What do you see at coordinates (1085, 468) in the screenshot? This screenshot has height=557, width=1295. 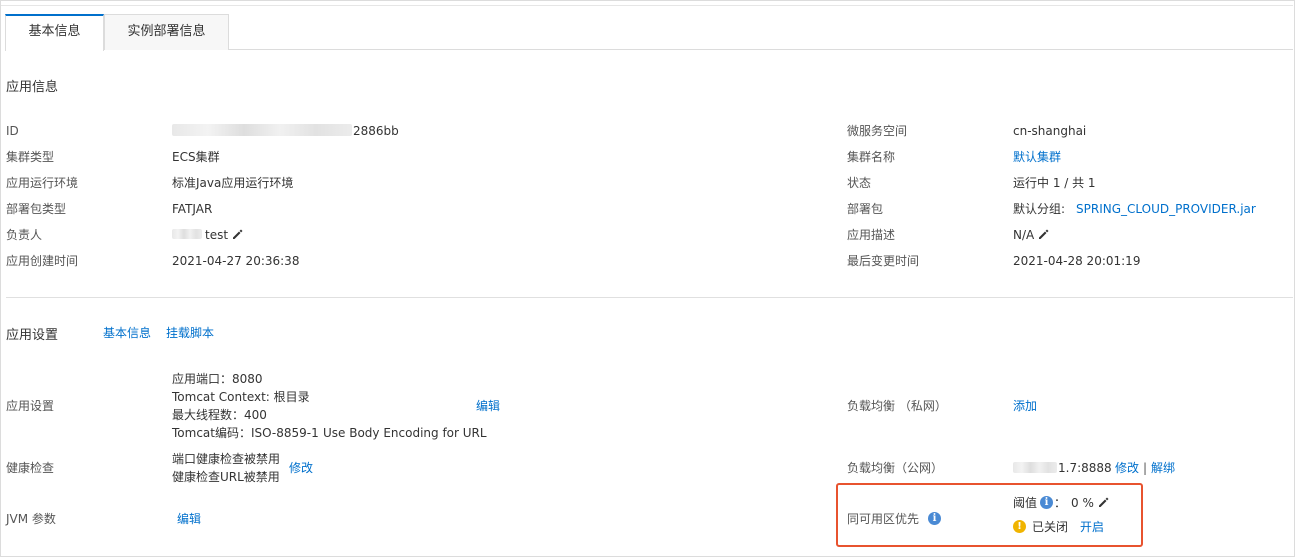 I see `lb-public-value: 1.7:8888` at bounding box center [1085, 468].